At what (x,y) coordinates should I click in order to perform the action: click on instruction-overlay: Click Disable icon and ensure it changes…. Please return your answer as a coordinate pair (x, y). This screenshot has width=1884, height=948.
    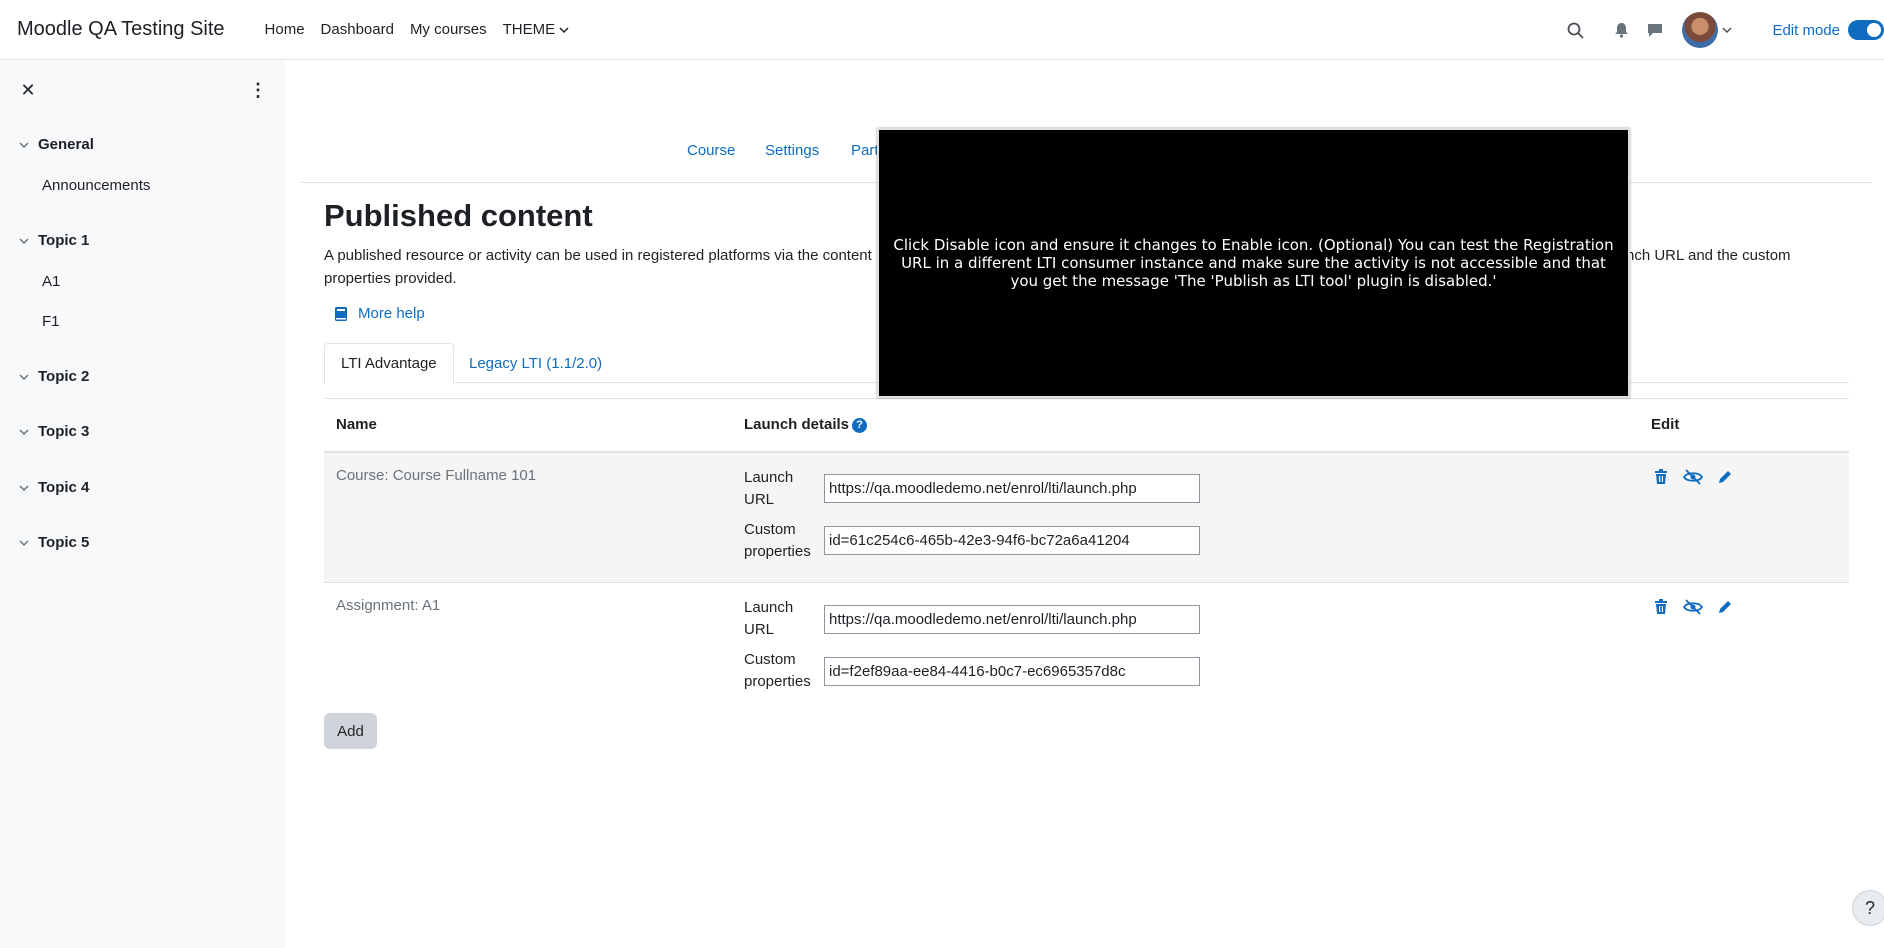
    Looking at the image, I should click on (1253, 263).